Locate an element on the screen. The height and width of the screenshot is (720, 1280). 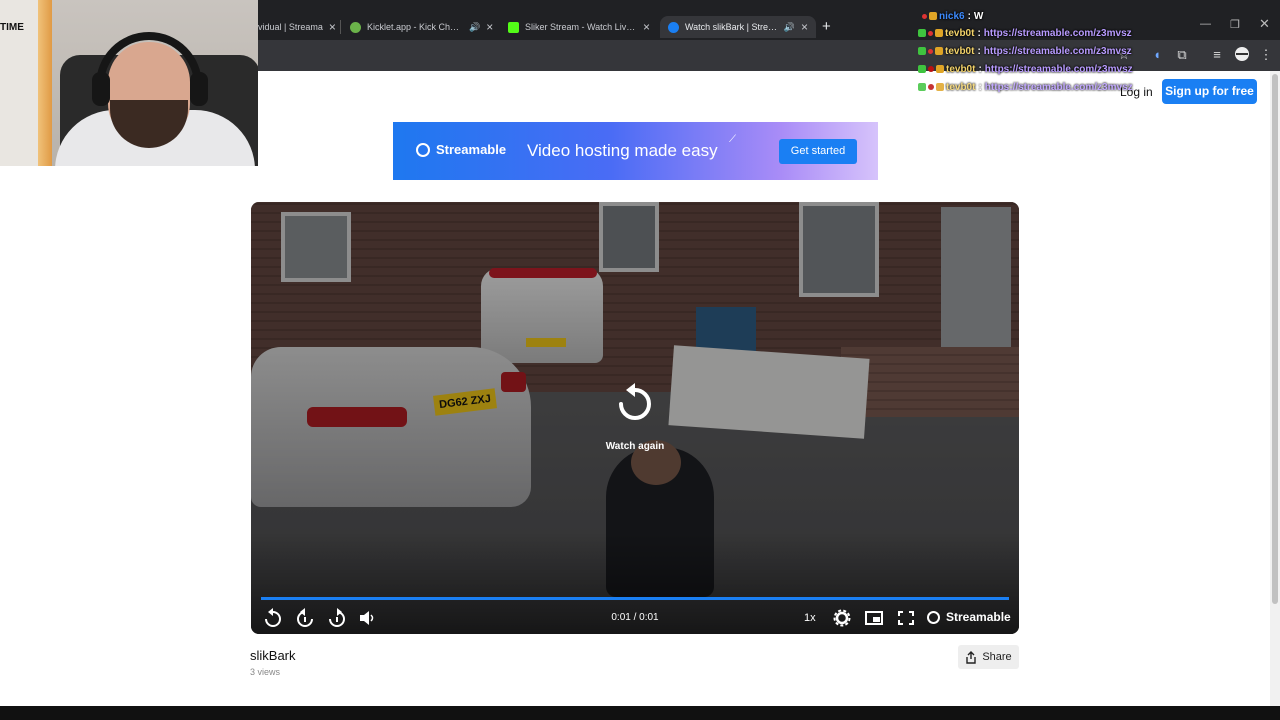
sparkle-icon: ⟋ is located at coordinates (732, 139).